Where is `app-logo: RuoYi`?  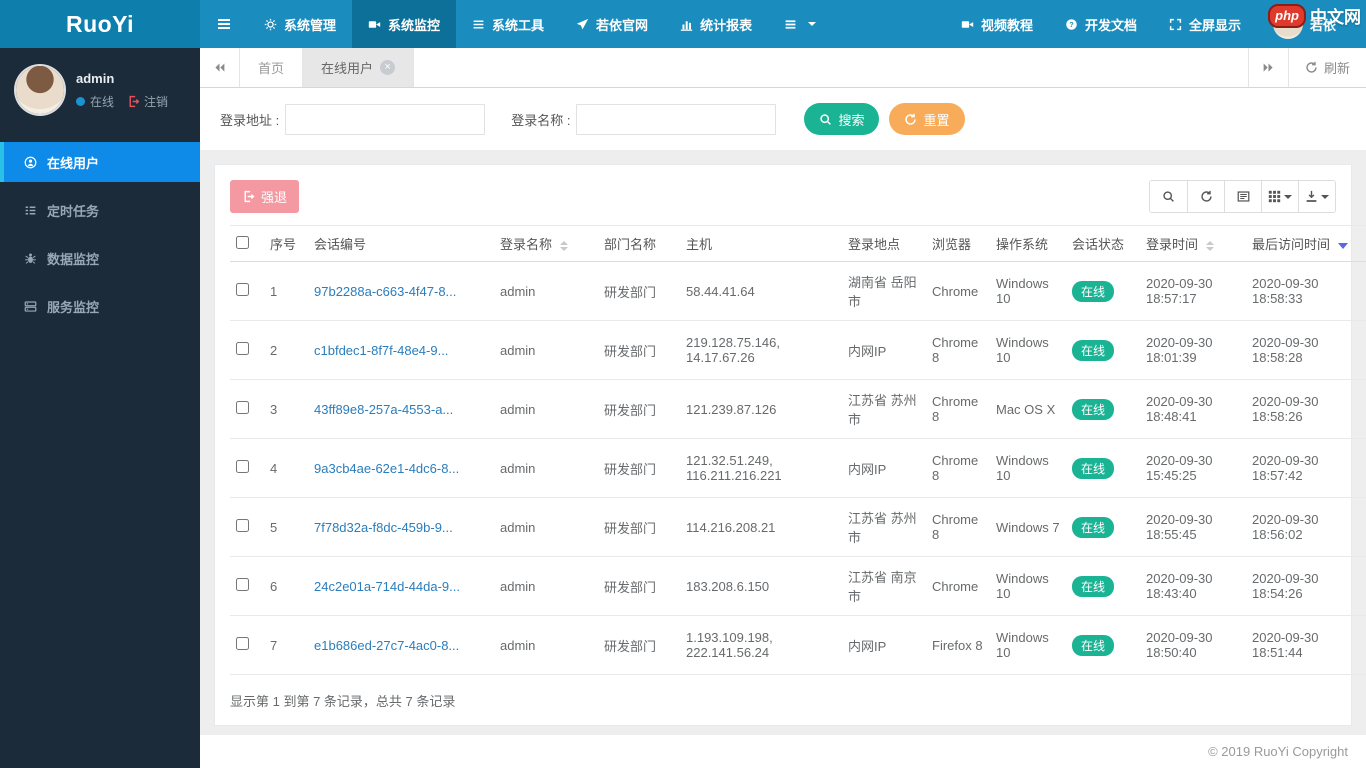 app-logo: RuoYi is located at coordinates (100, 24).